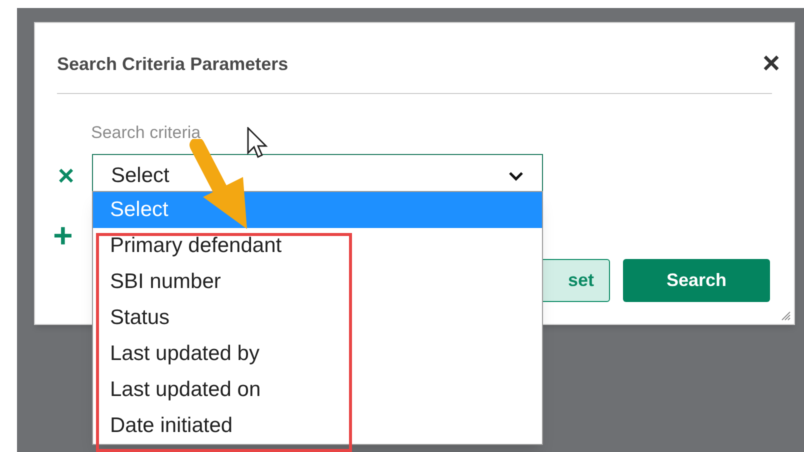 The image size is (804, 452). What do you see at coordinates (317, 318) in the screenshot?
I see `dropdown-option: Status` at bounding box center [317, 318].